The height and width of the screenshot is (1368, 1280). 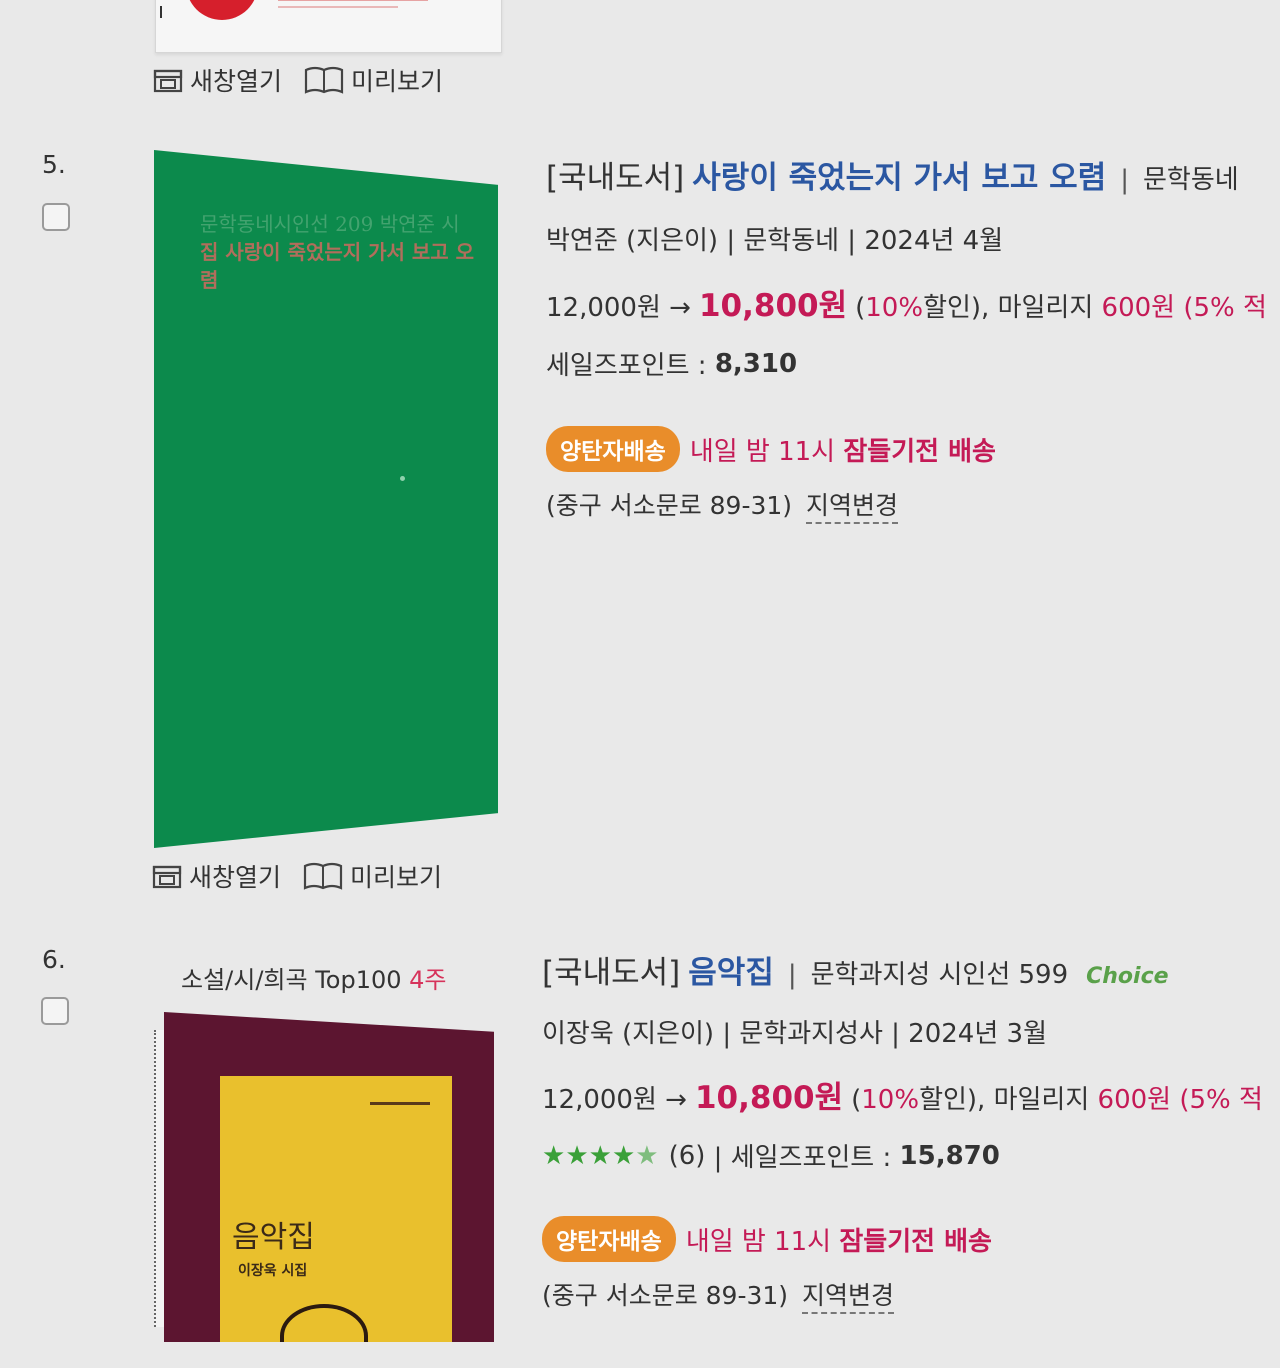 What do you see at coordinates (337, 266) in the screenshot?
I see `cover-main-text: 집 사랑이 죽었는지 가서 보고 오렴` at bounding box center [337, 266].